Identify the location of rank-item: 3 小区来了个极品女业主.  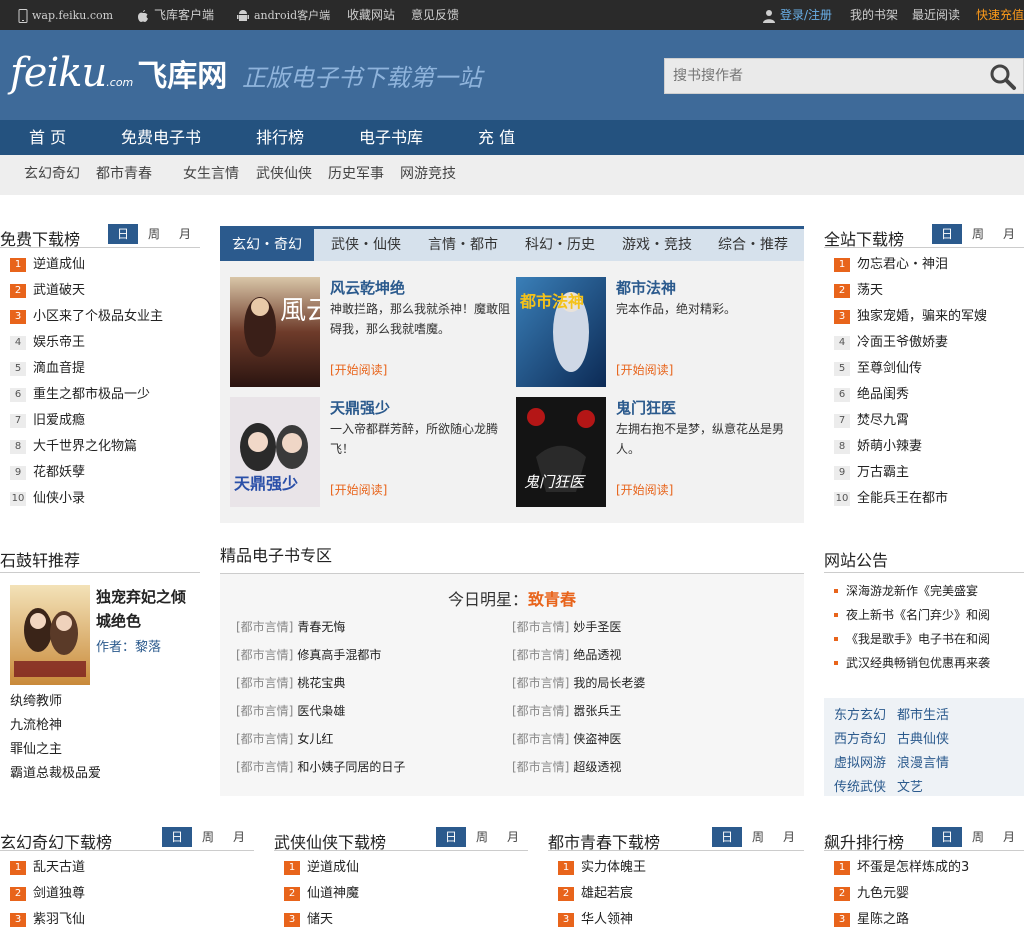
(100, 317).